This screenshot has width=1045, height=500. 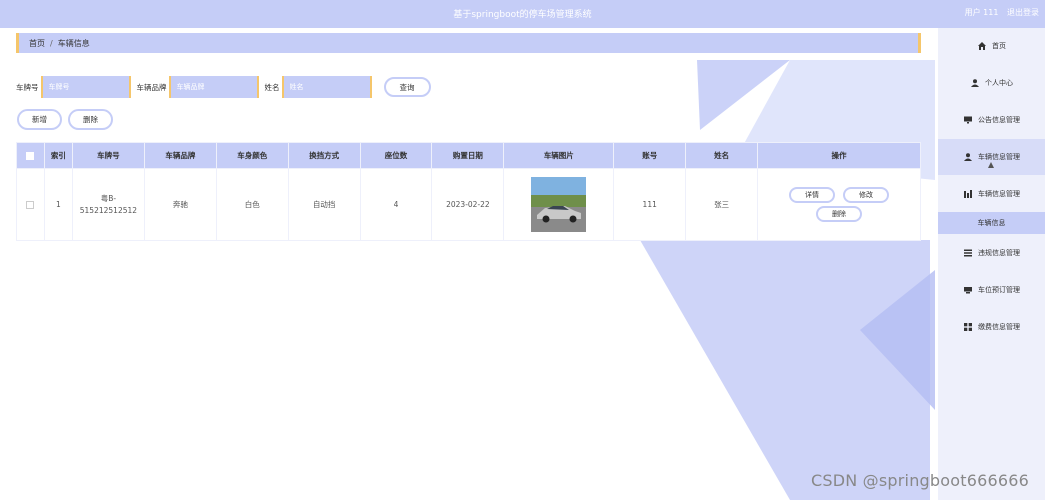 I want to click on top-bar: 基于springboot的停车场管理系统 用户 111 退出登录, so click(x=522, y=14).